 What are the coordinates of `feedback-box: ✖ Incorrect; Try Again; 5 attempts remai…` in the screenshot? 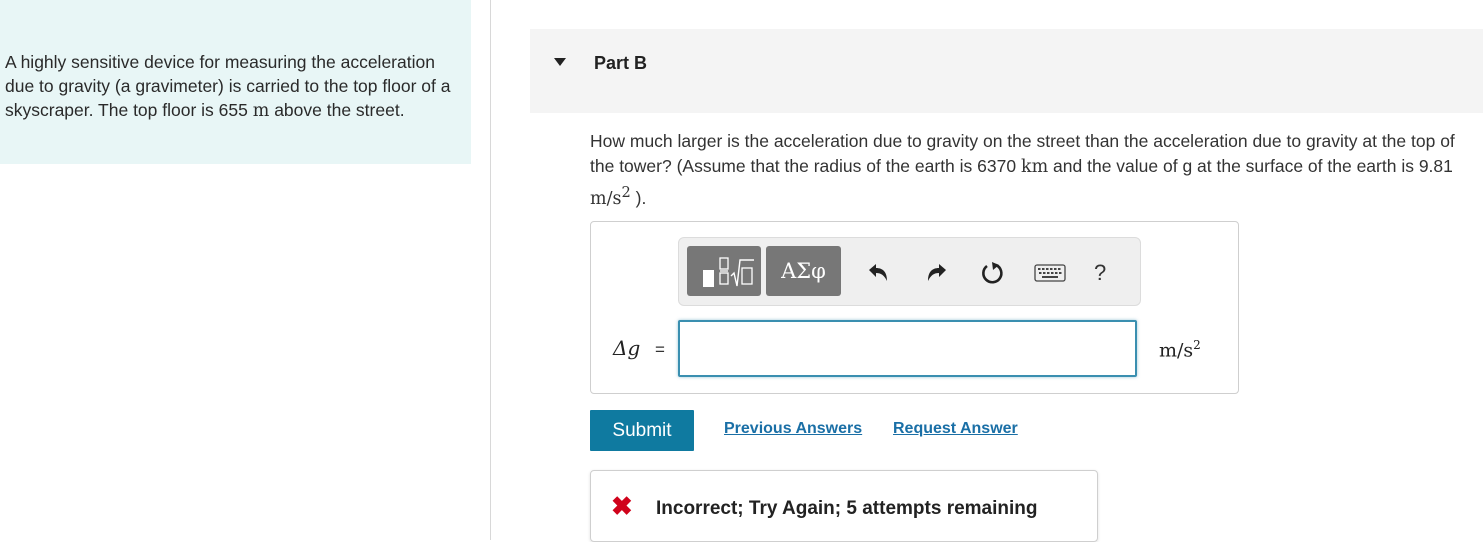 It's located at (844, 506).